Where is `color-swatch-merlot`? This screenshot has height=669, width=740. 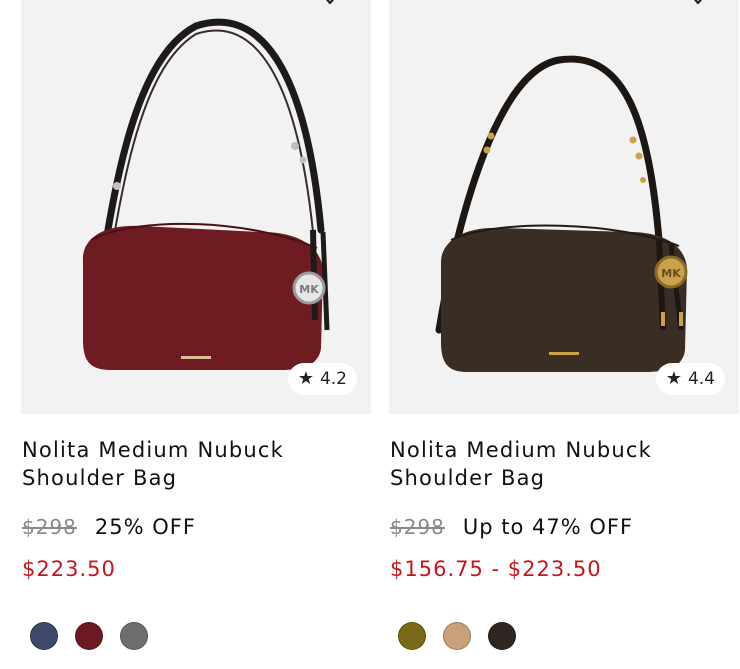
color-swatch-merlot is located at coordinates (89, 636).